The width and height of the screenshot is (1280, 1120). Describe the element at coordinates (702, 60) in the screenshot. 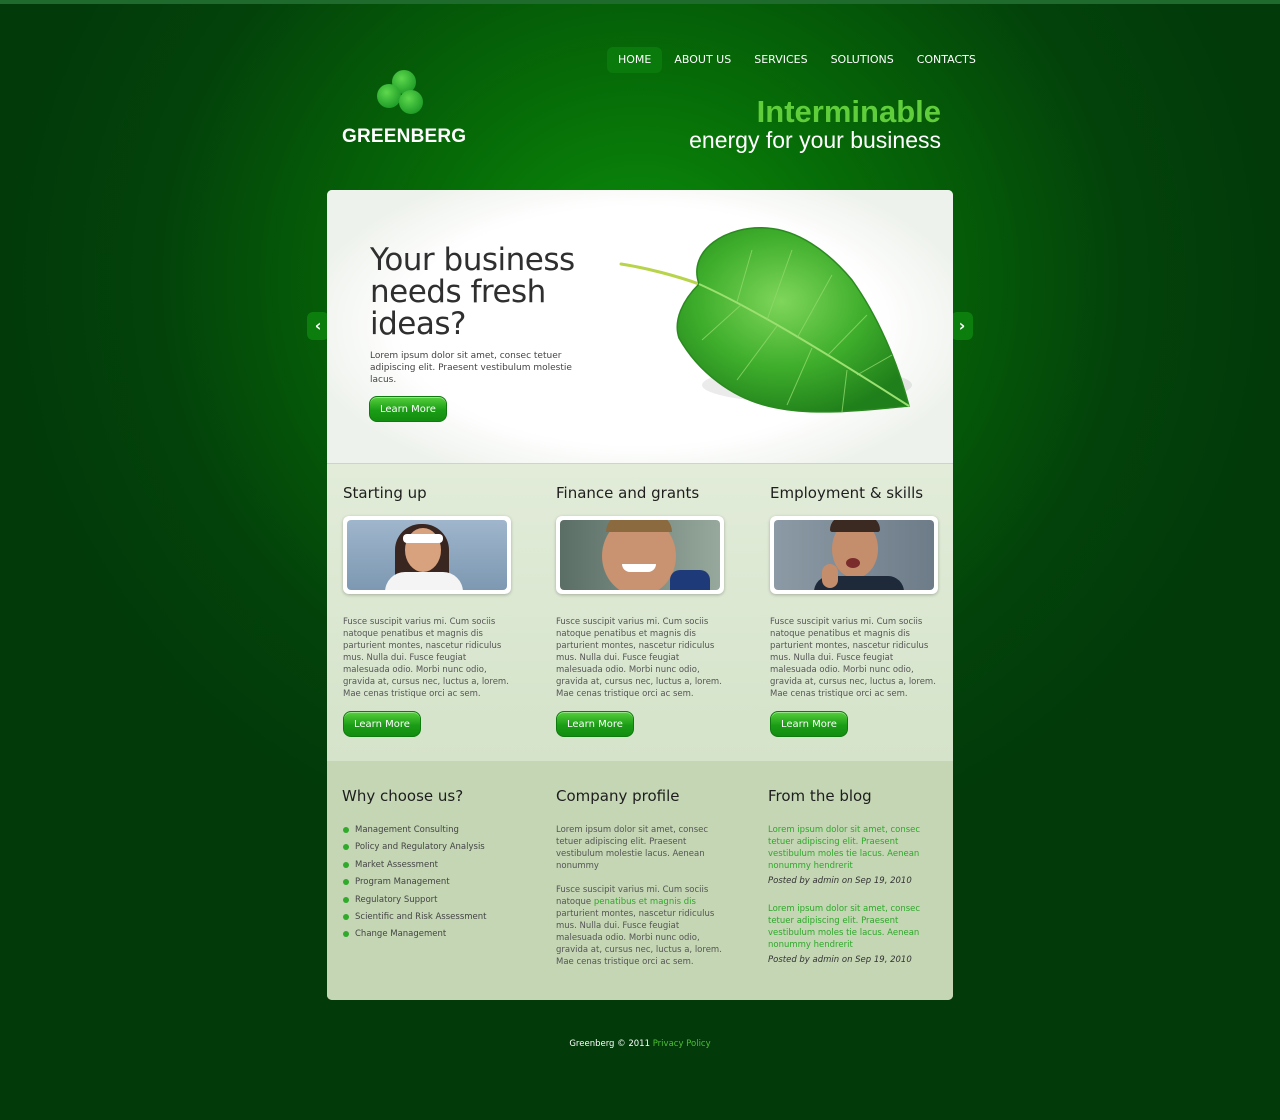

I see `nav-item-about-us: ABOUT US` at that location.